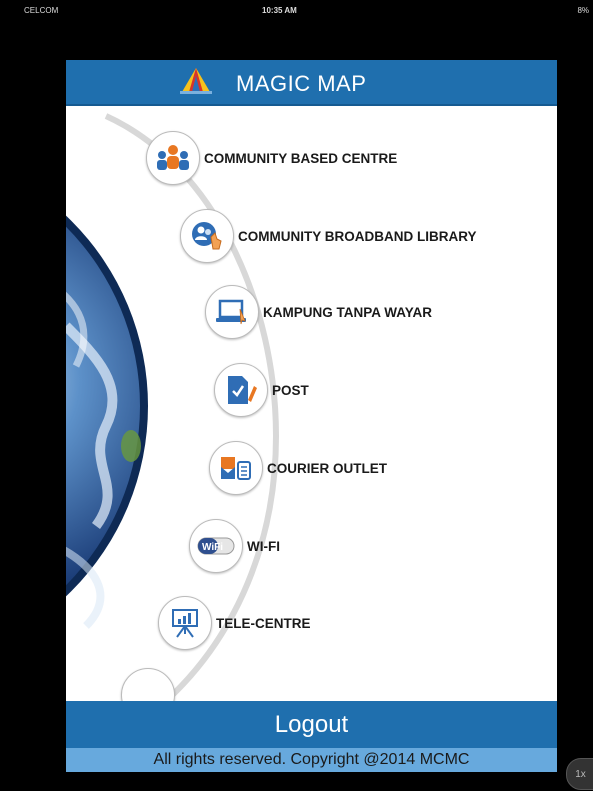 Image resolution: width=593 pixels, height=791 pixels. What do you see at coordinates (236, 468) in the screenshot?
I see `package-document-icon` at bounding box center [236, 468].